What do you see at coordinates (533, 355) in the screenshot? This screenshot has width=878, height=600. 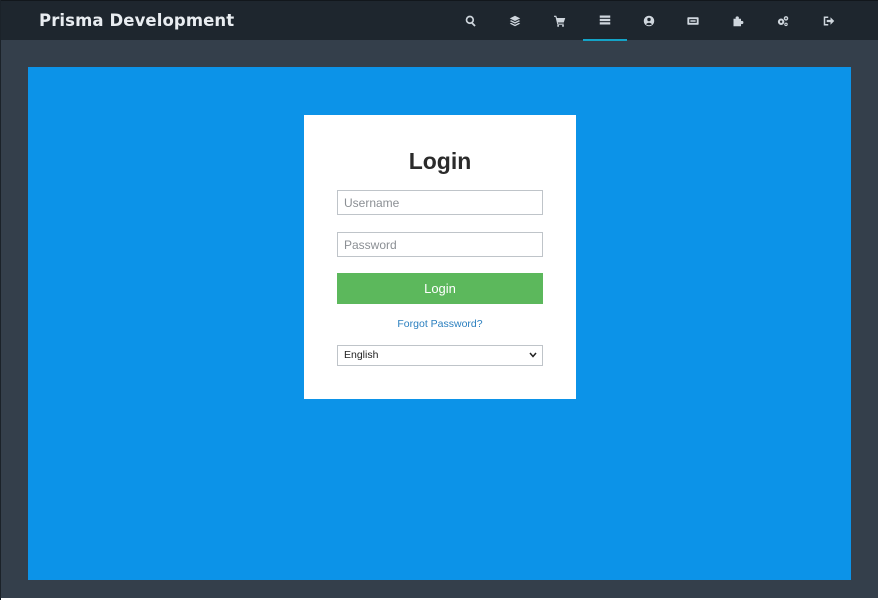 I see `chevron-down-icon` at bounding box center [533, 355].